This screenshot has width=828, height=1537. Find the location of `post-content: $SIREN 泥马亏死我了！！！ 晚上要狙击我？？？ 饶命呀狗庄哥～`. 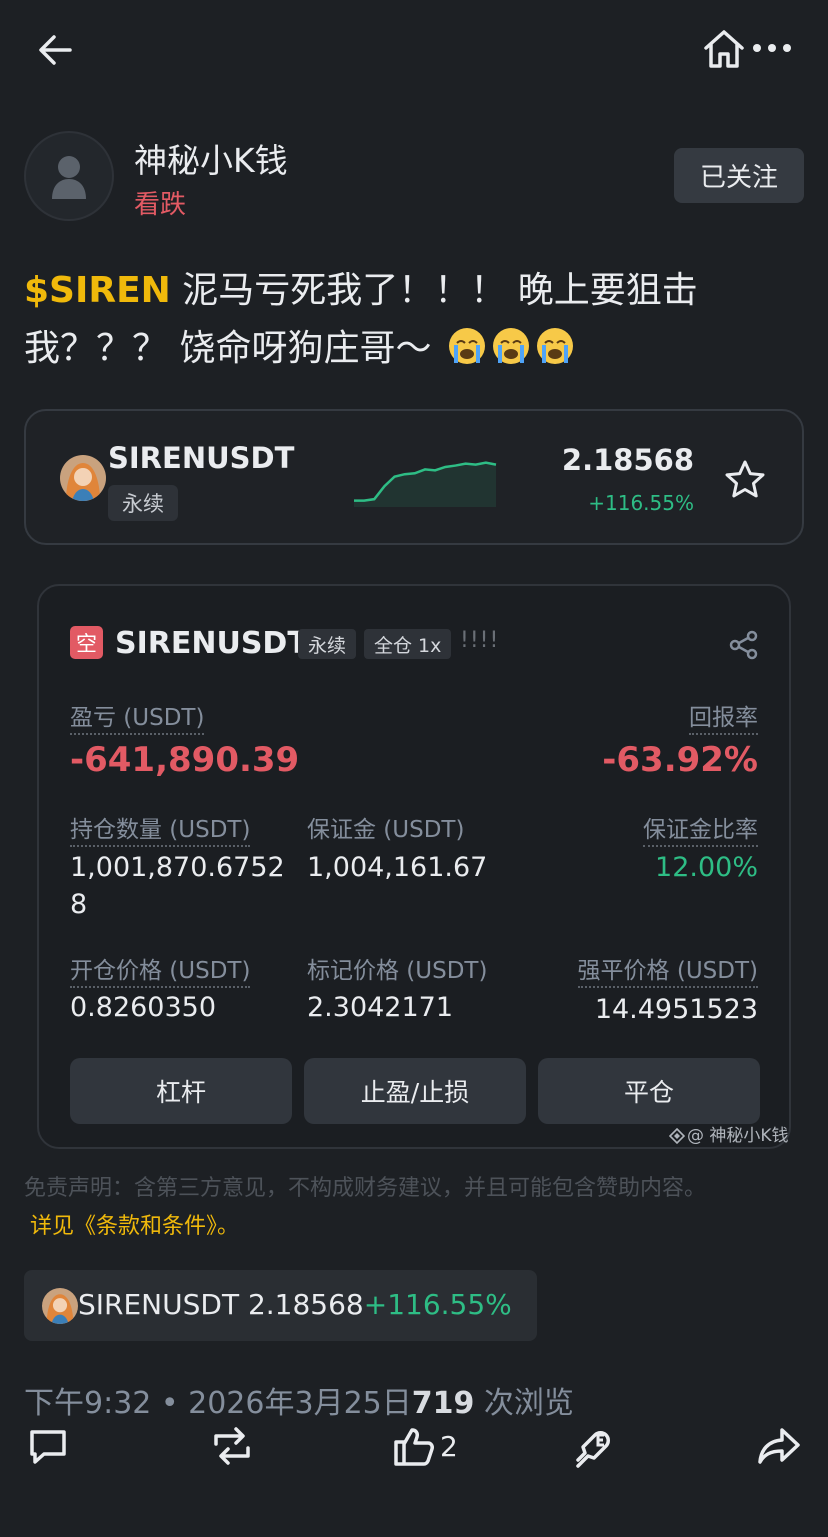

post-content: $SIREN 泥马亏死我了！！！ 晚上要狙击我？？？ 饶命呀狗庄哥～ is located at coordinates (419, 320).